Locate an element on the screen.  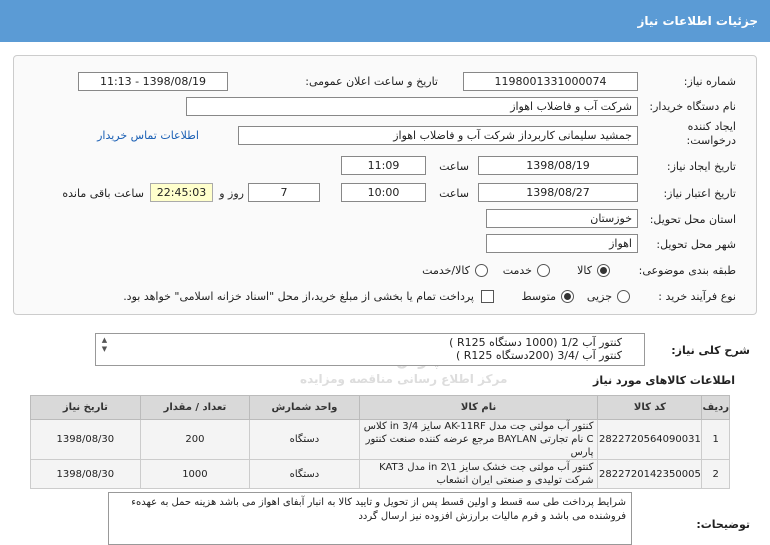
process-medium-label: متوسط is located at coordinates (538, 296).